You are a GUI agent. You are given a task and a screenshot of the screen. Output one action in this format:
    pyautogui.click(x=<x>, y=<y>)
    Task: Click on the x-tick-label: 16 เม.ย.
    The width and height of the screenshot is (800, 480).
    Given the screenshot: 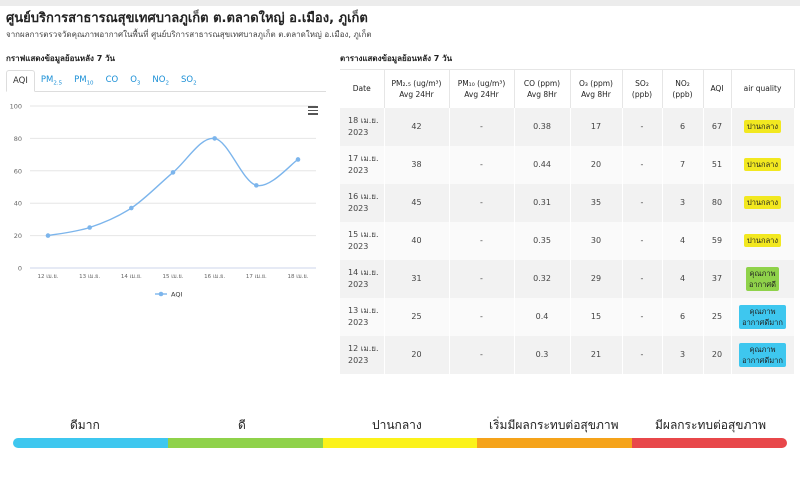 What is the action you would take?
    pyautogui.click(x=214, y=277)
    